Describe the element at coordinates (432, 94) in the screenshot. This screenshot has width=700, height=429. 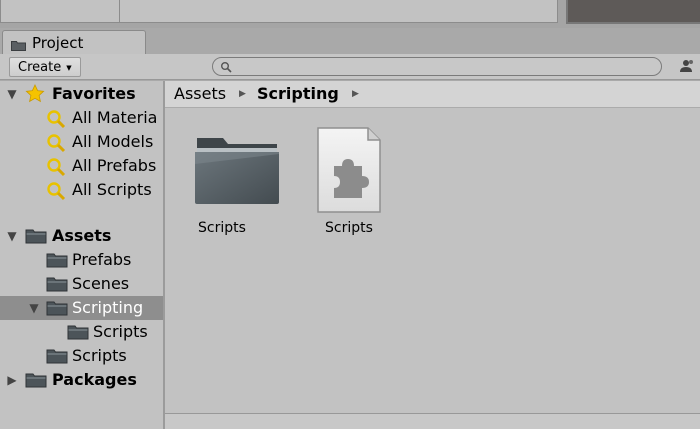
I see `breadcrumb: Assets ▶ Scripting ▶` at that location.